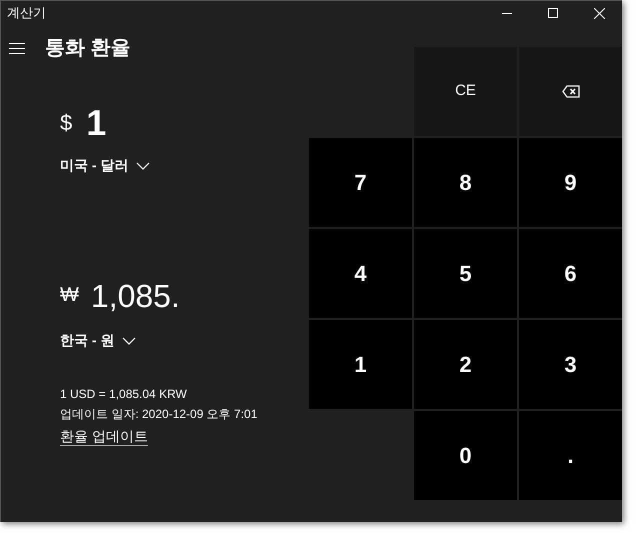  Describe the element at coordinates (465, 455) in the screenshot. I see `digit-key: 0` at that location.